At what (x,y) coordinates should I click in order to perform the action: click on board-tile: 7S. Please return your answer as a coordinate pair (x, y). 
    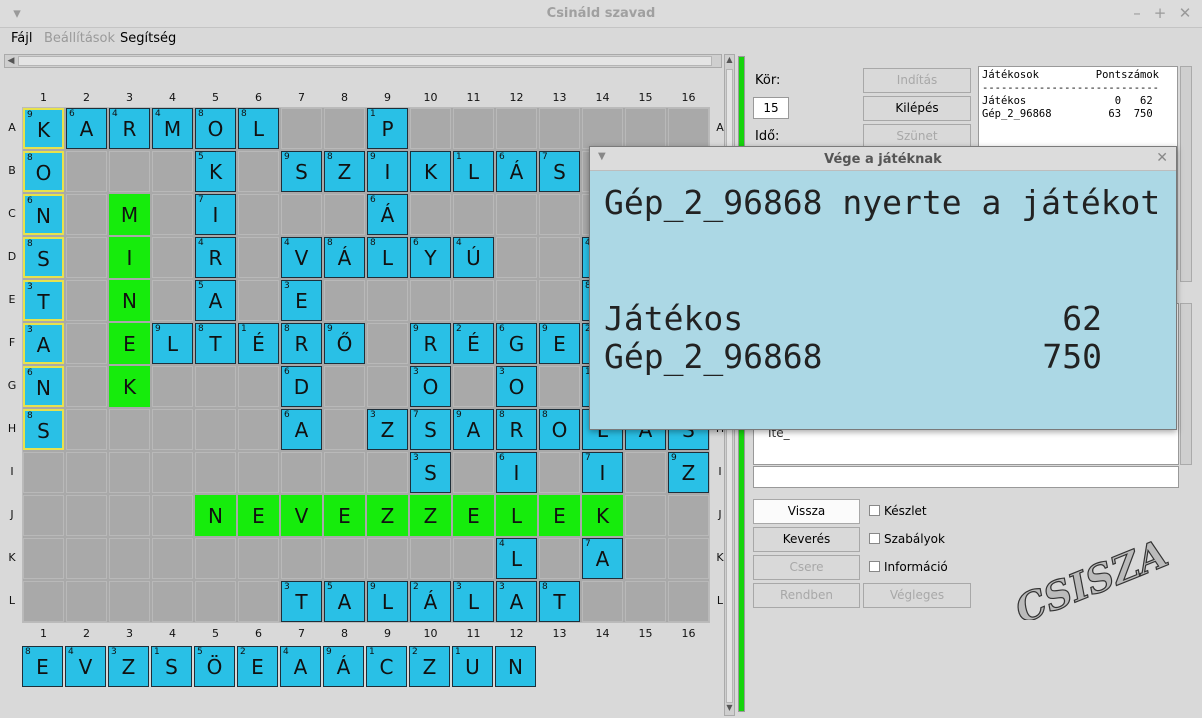
    Looking at the image, I should click on (430, 429).